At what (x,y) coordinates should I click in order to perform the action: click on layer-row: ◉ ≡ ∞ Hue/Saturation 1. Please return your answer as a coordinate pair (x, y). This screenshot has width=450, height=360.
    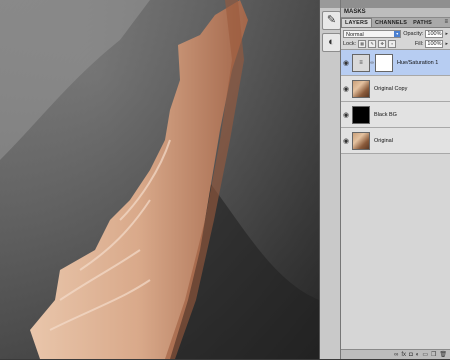
    Looking at the image, I should click on (395, 63).